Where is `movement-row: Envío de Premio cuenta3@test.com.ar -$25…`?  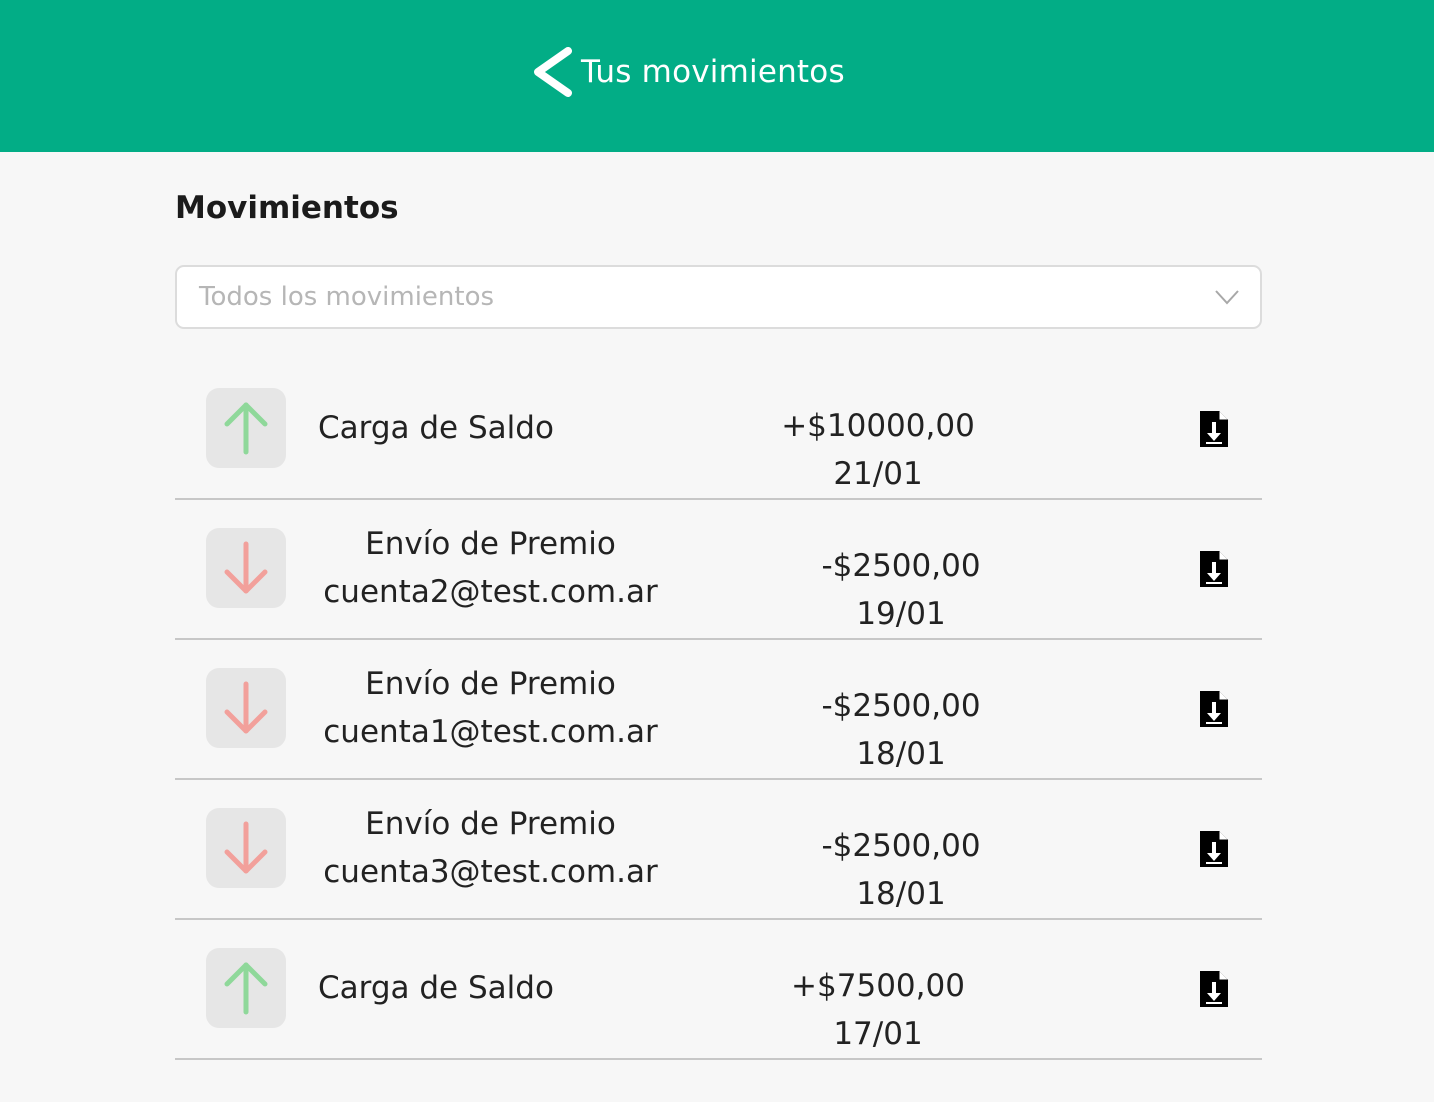 movement-row: Envío de Premio cuenta3@test.com.ar -$25… is located at coordinates (718, 850).